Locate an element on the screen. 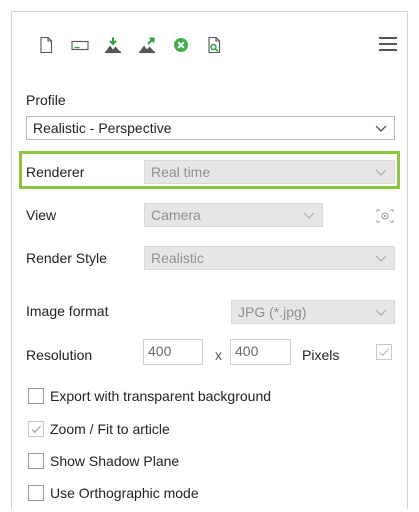 The image size is (419, 512). import-icon is located at coordinates (113, 45).